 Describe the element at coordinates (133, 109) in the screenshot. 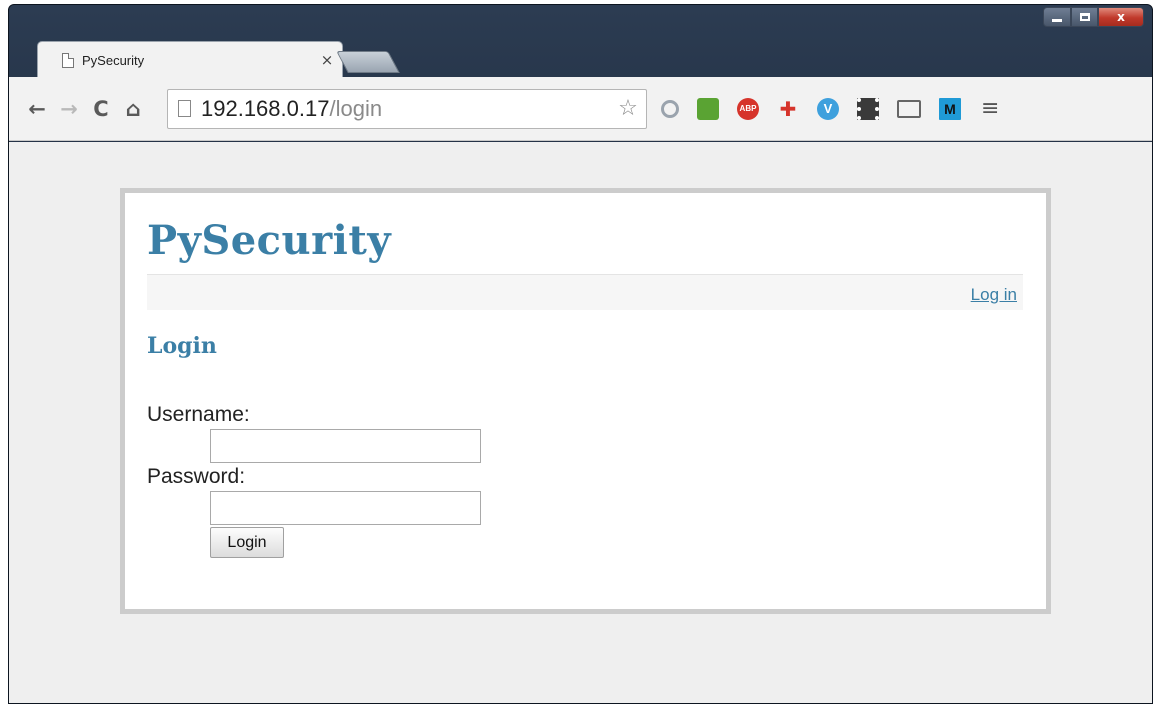

I see `home-button: ⌂` at that location.